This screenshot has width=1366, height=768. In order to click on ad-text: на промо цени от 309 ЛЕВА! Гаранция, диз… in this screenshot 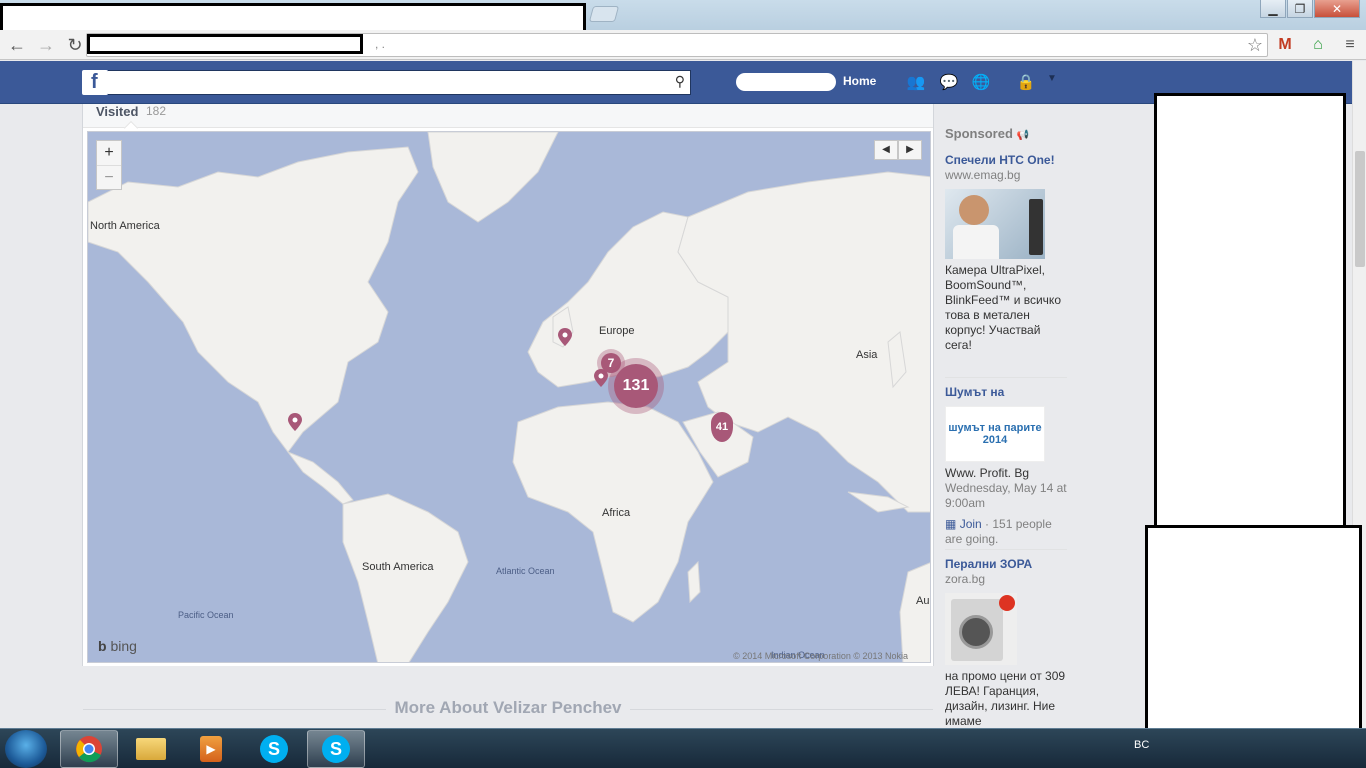, I will do `click(1005, 698)`.